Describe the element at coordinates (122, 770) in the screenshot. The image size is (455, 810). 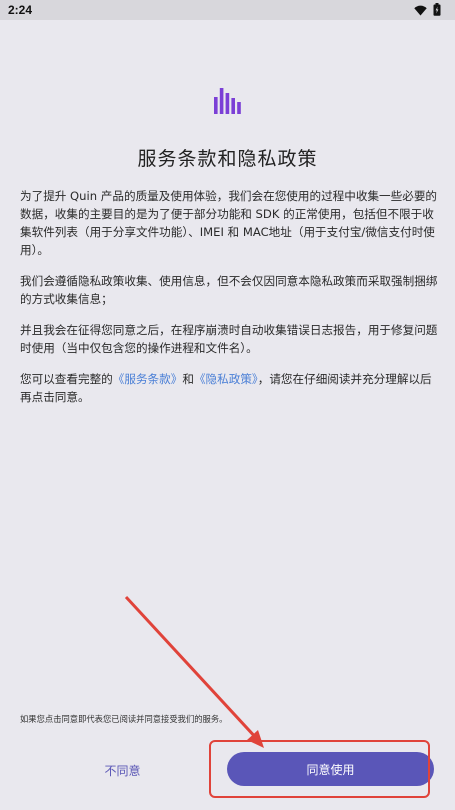
I see `disagree-button: 不同意` at that location.